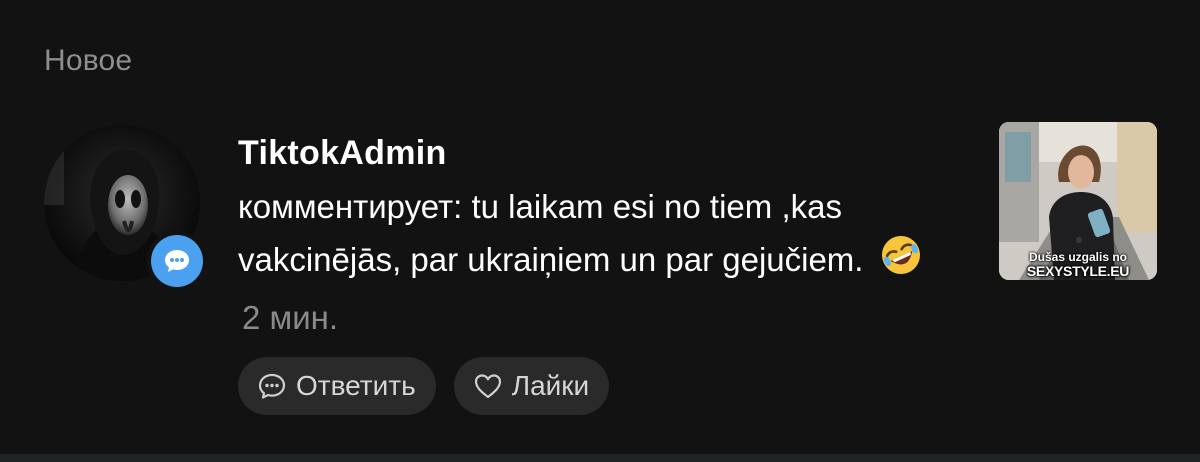 Image resolution: width=1200 pixels, height=462 pixels. I want to click on section-title: Новое, so click(88, 60).